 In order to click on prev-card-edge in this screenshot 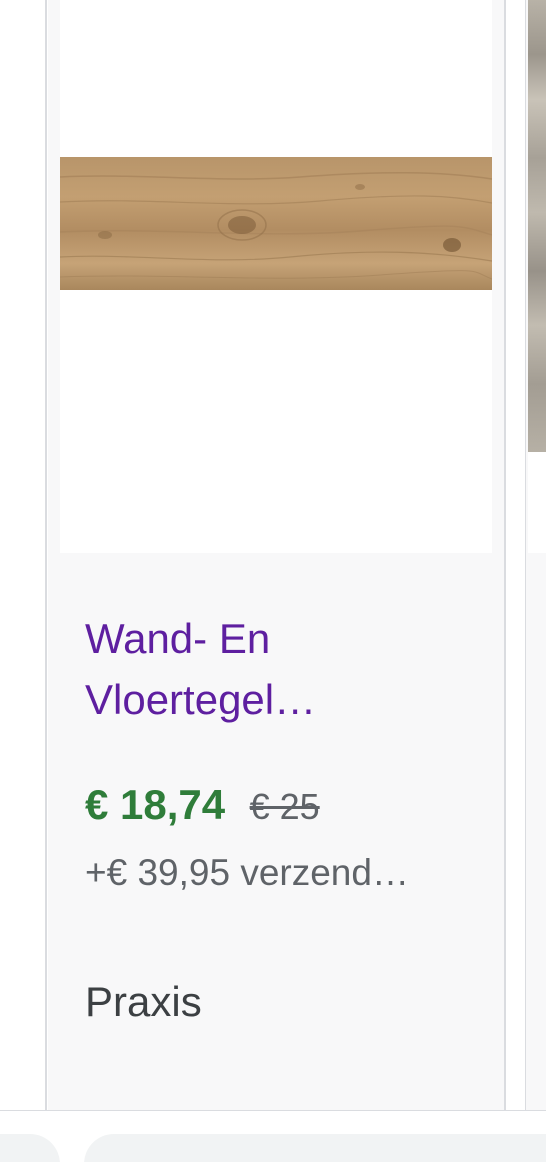, I will do `click(1, 555)`.